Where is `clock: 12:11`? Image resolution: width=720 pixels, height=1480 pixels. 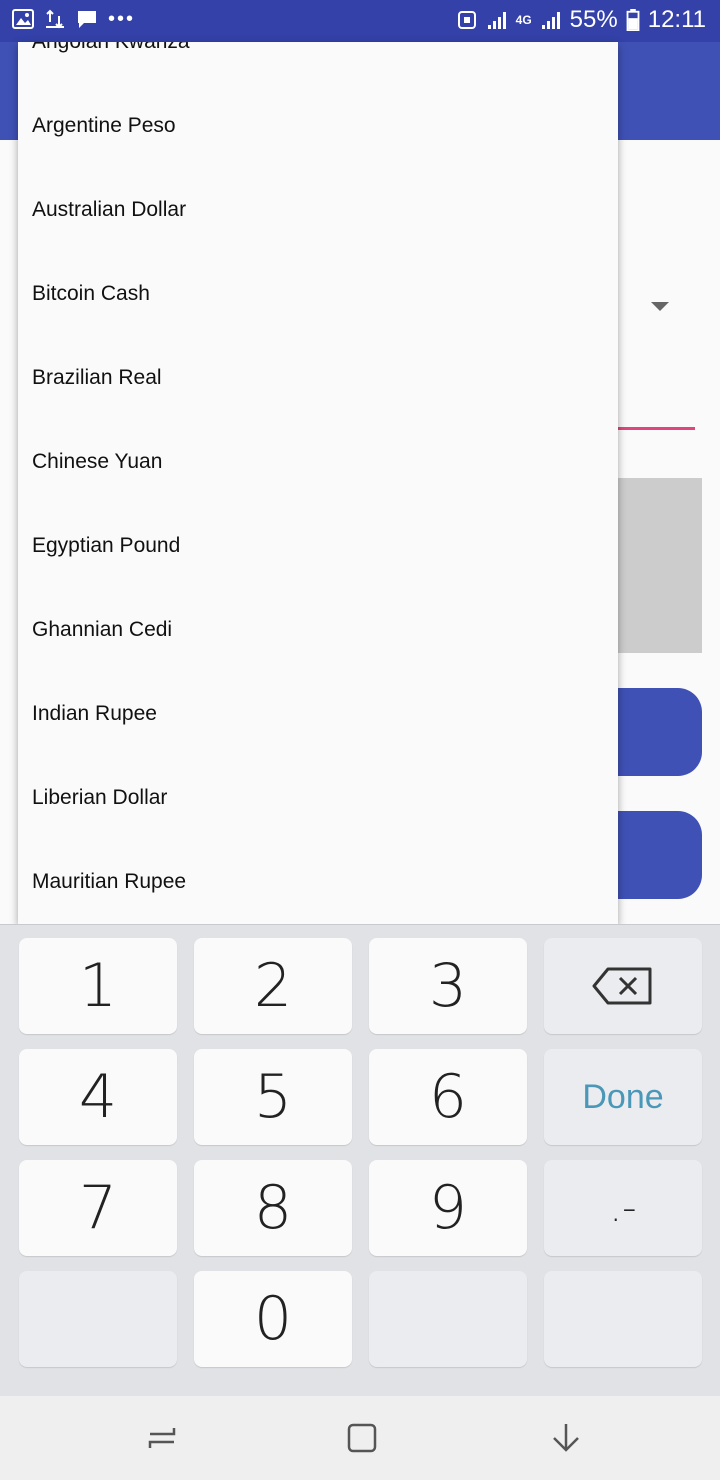 clock: 12:11 is located at coordinates (676, 19).